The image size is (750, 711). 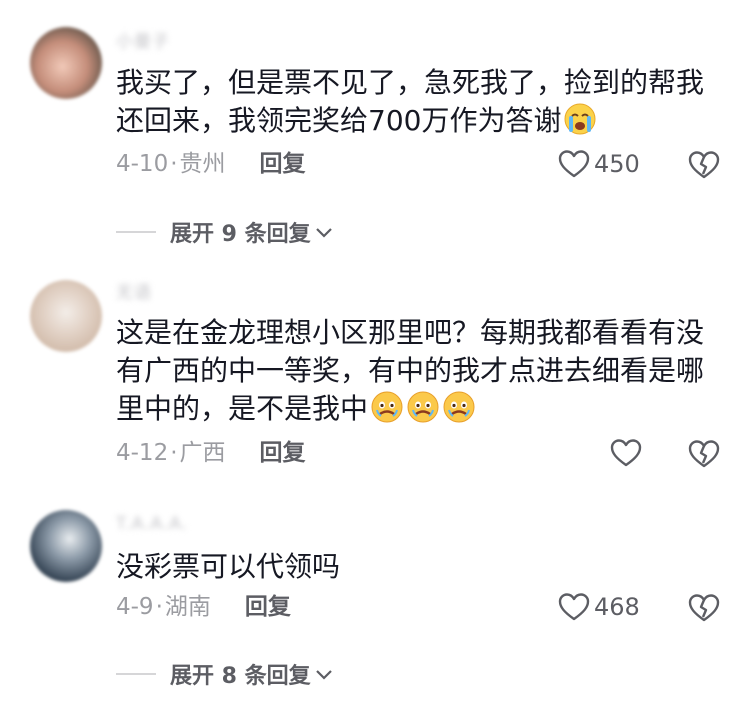 I want to click on like-button, so click(x=628, y=453).